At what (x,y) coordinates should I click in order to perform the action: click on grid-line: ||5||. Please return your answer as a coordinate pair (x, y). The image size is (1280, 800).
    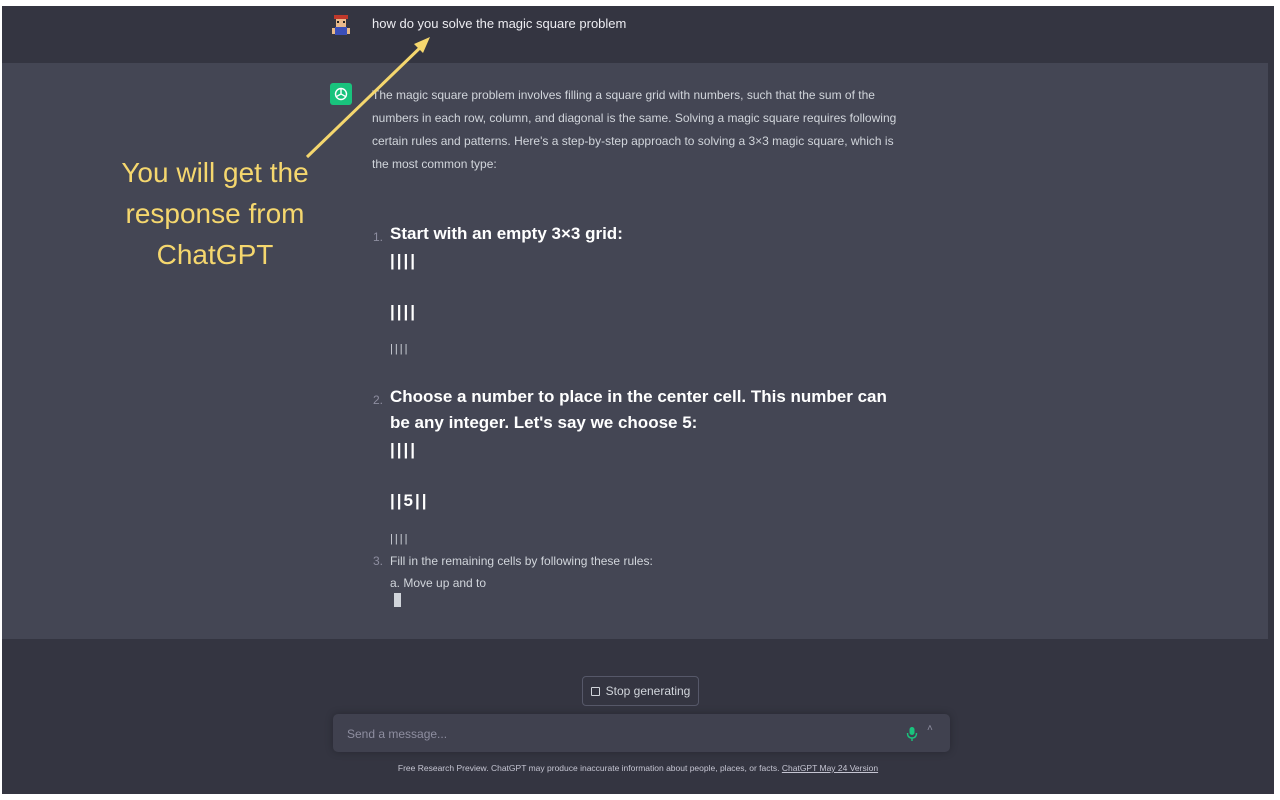
    Looking at the image, I should click on (409, 500).